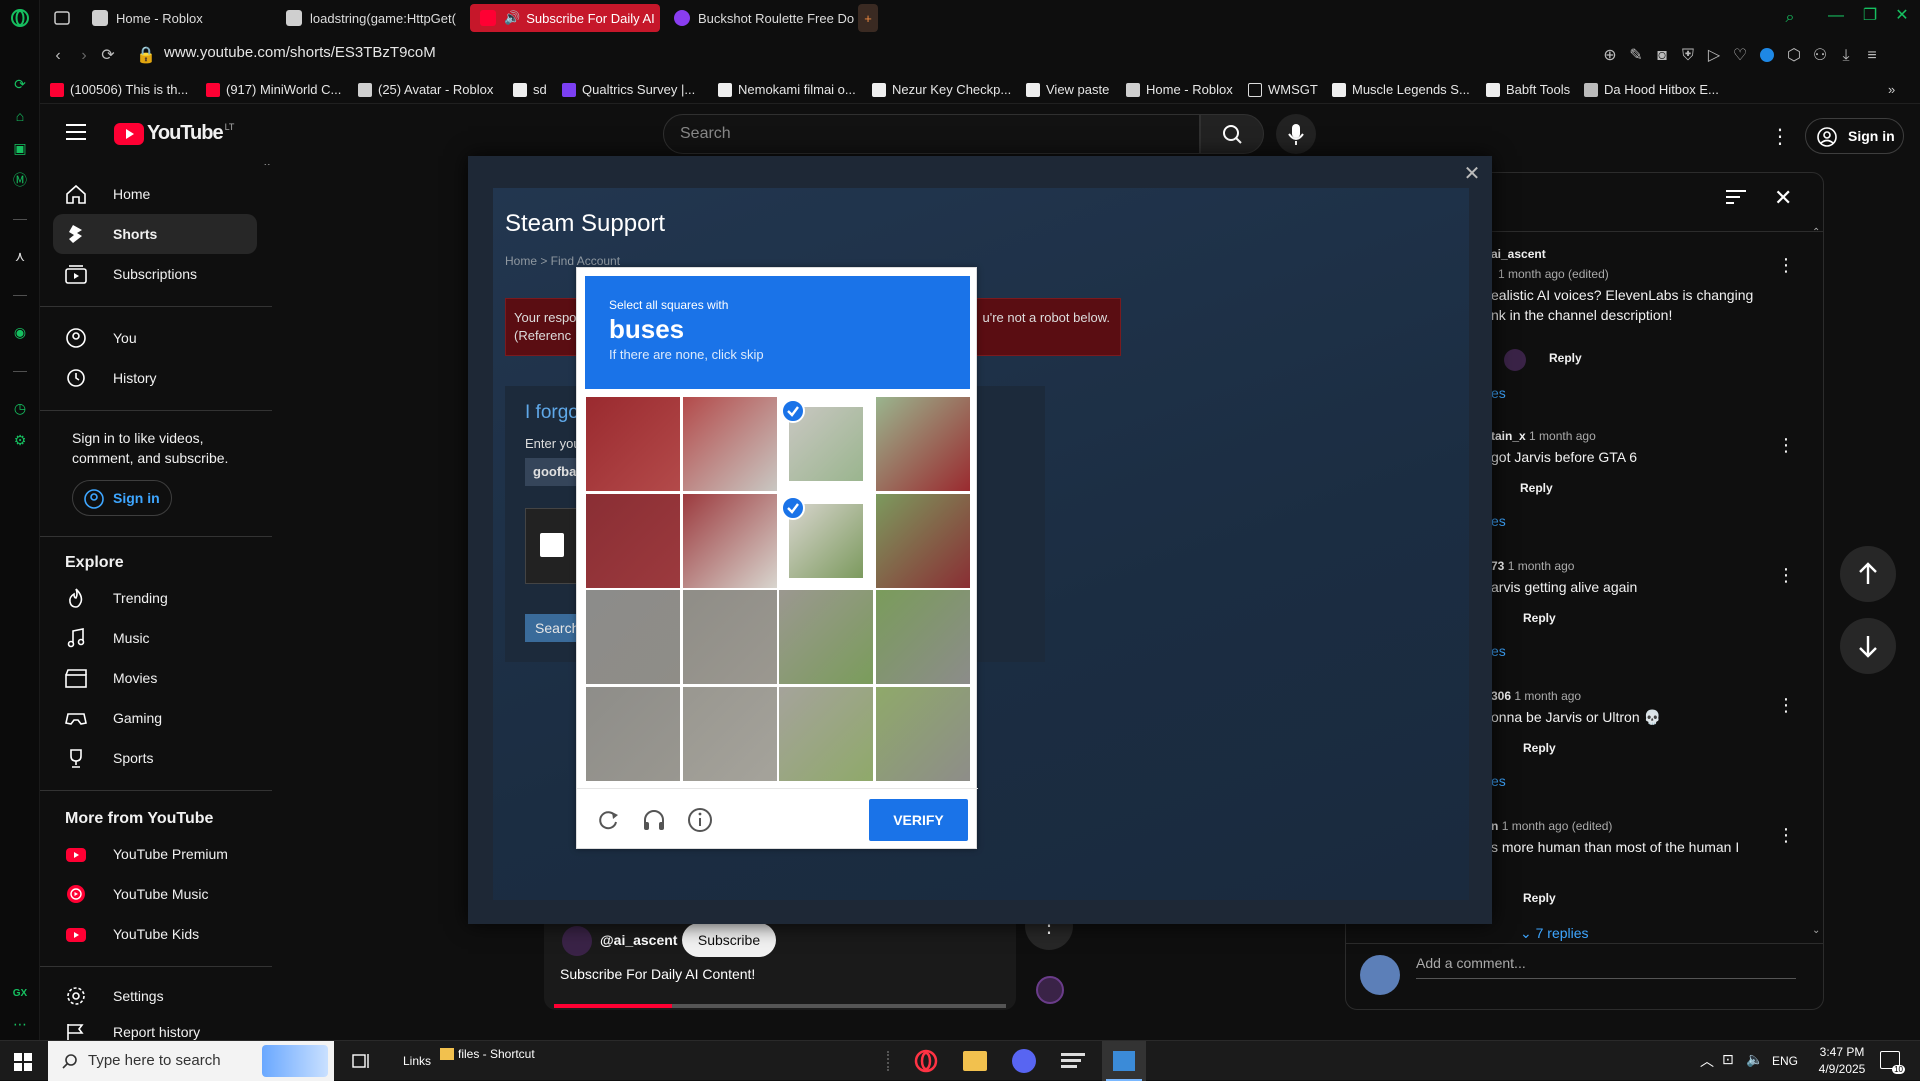 The width and height of the screenshot is (1920, 1081). I want to click on sidebar-item-home: Home, so click(155, 194).